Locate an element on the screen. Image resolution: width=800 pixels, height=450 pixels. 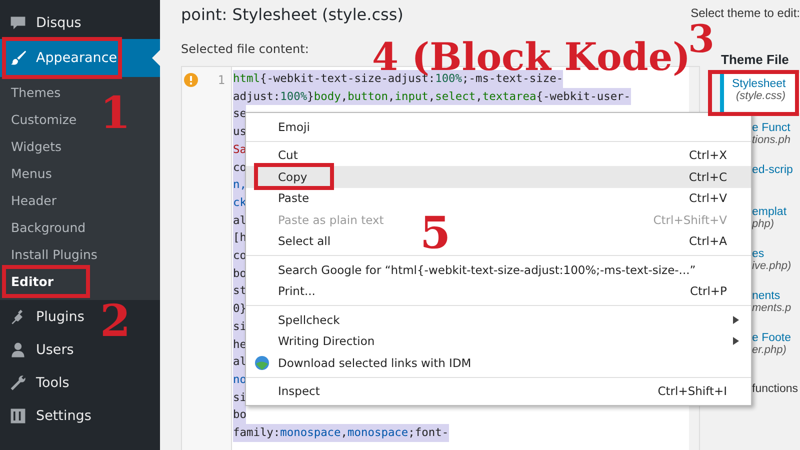
page-title: point: Stylesheet (style.css) is located at coordinates (292, 15).